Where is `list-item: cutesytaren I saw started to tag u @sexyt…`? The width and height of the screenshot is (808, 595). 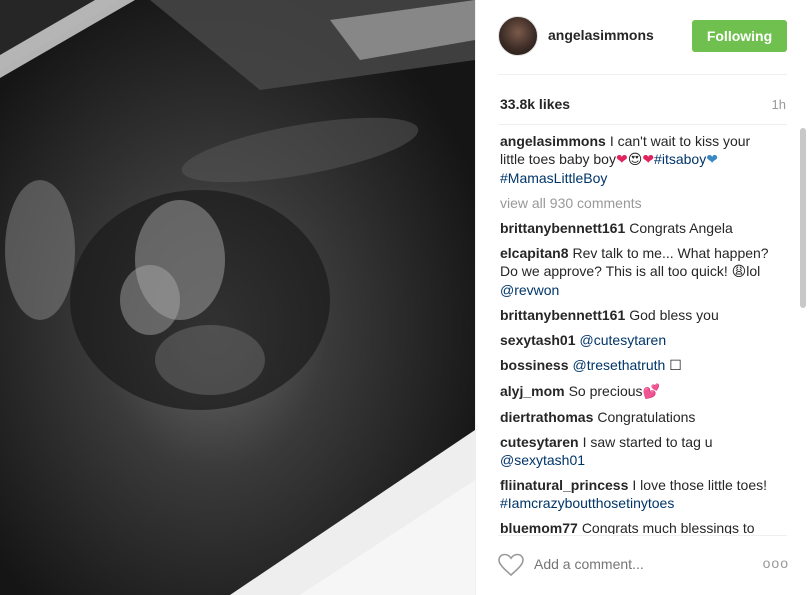 list-item: cutesytaren I saw started to tag u @sexyt… is located at coordinates (638, 451).